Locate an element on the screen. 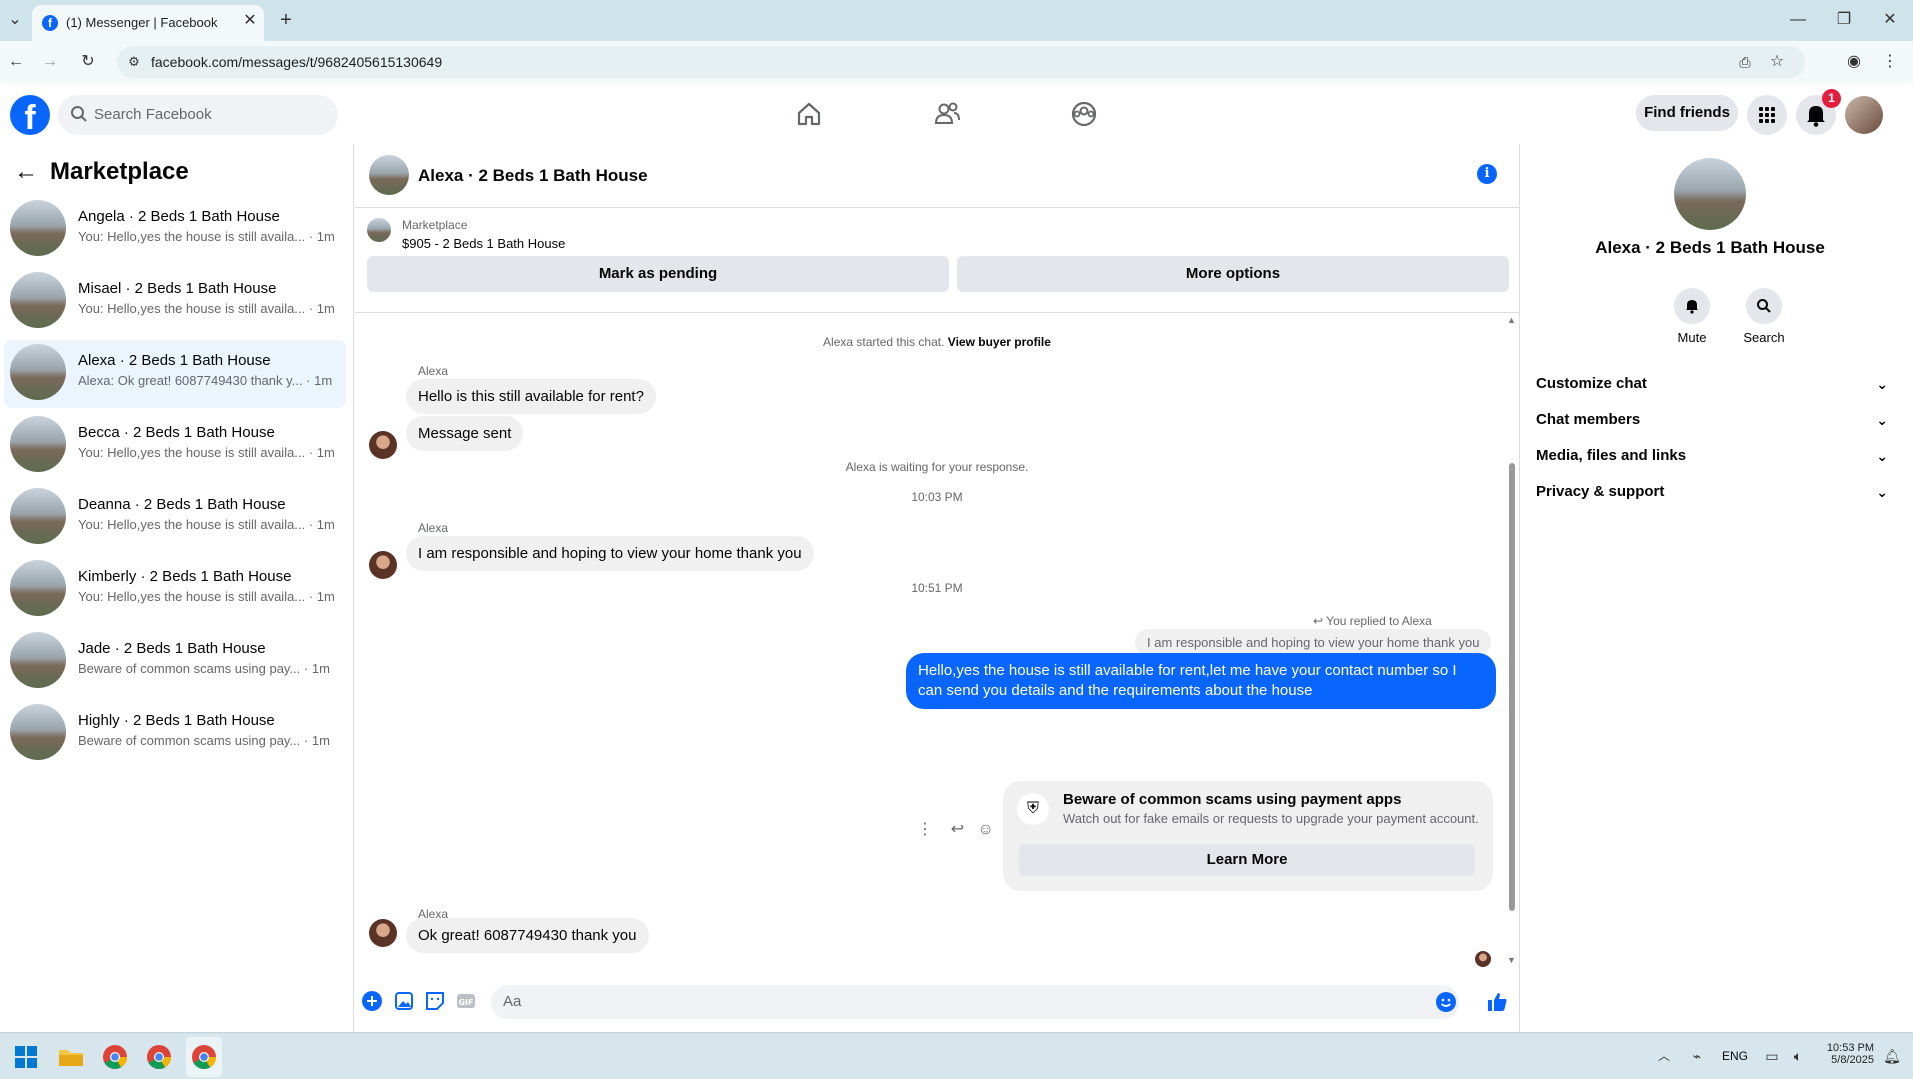 Image resolution: width=1913 pixels, height=1079 pixels. emoji-icon is located at coordinates (1446, 1002).